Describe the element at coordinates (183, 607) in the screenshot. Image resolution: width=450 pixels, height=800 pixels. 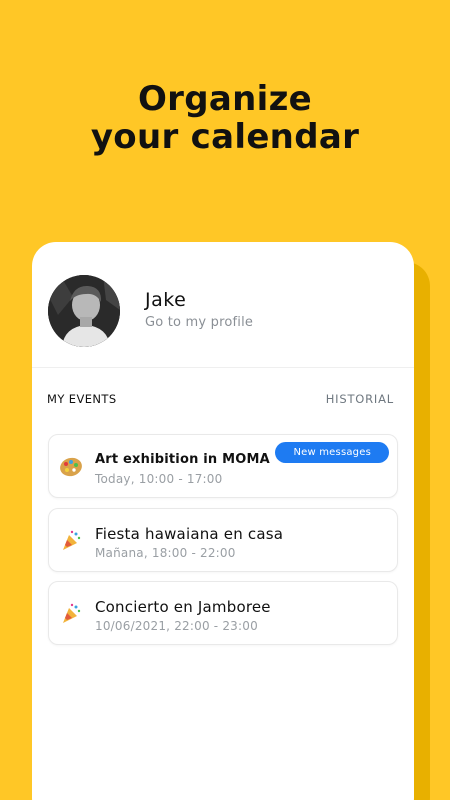
I see `event-title: Concierto en Jamboree` at that location.